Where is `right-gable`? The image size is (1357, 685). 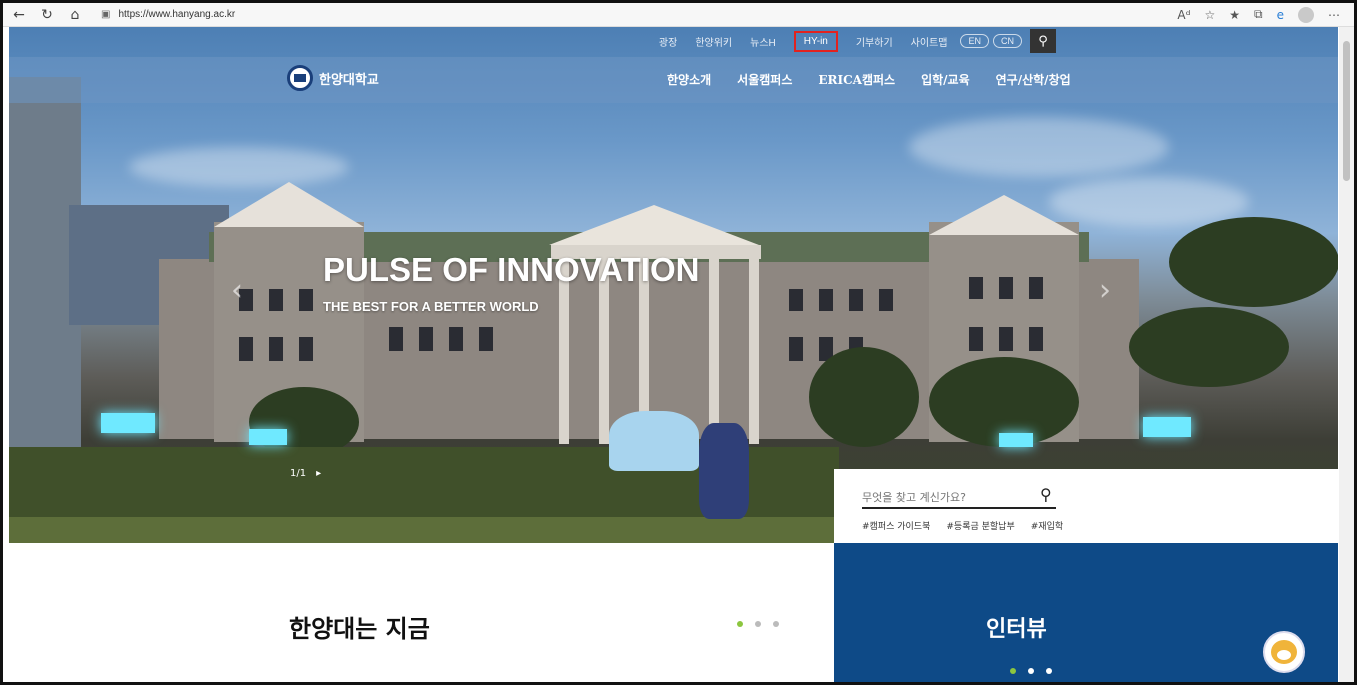
right-gable is located at coordinates (1004, 215).